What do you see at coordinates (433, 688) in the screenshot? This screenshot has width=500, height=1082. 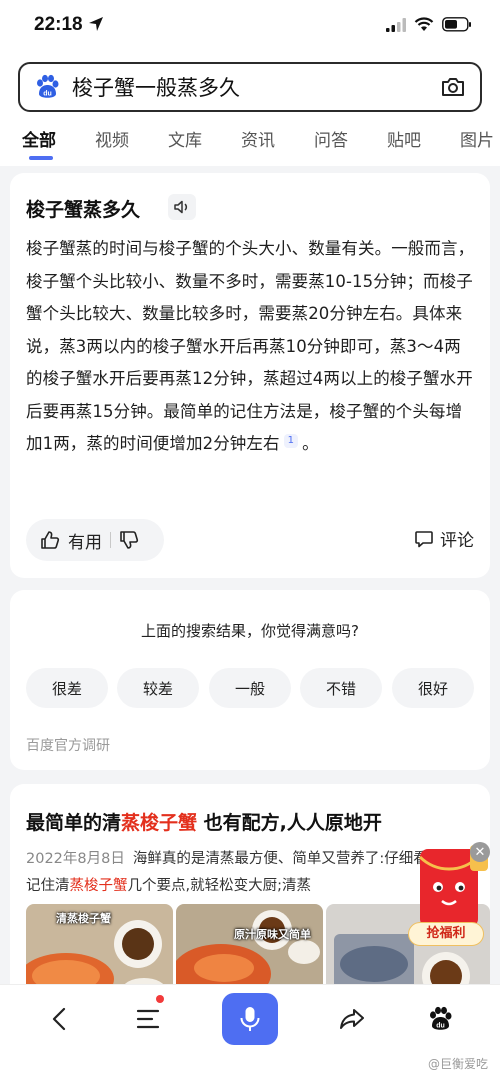 I see `rating-option-very-good: 很好` at bounding box center [433, 688].